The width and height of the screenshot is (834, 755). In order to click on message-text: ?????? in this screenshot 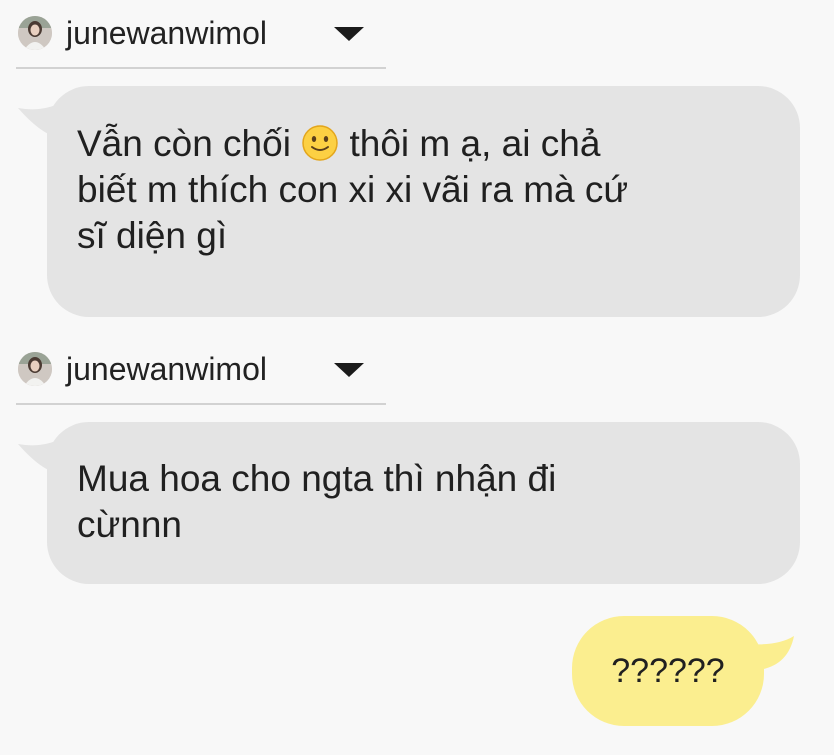, I will do `click(668, 671)`.